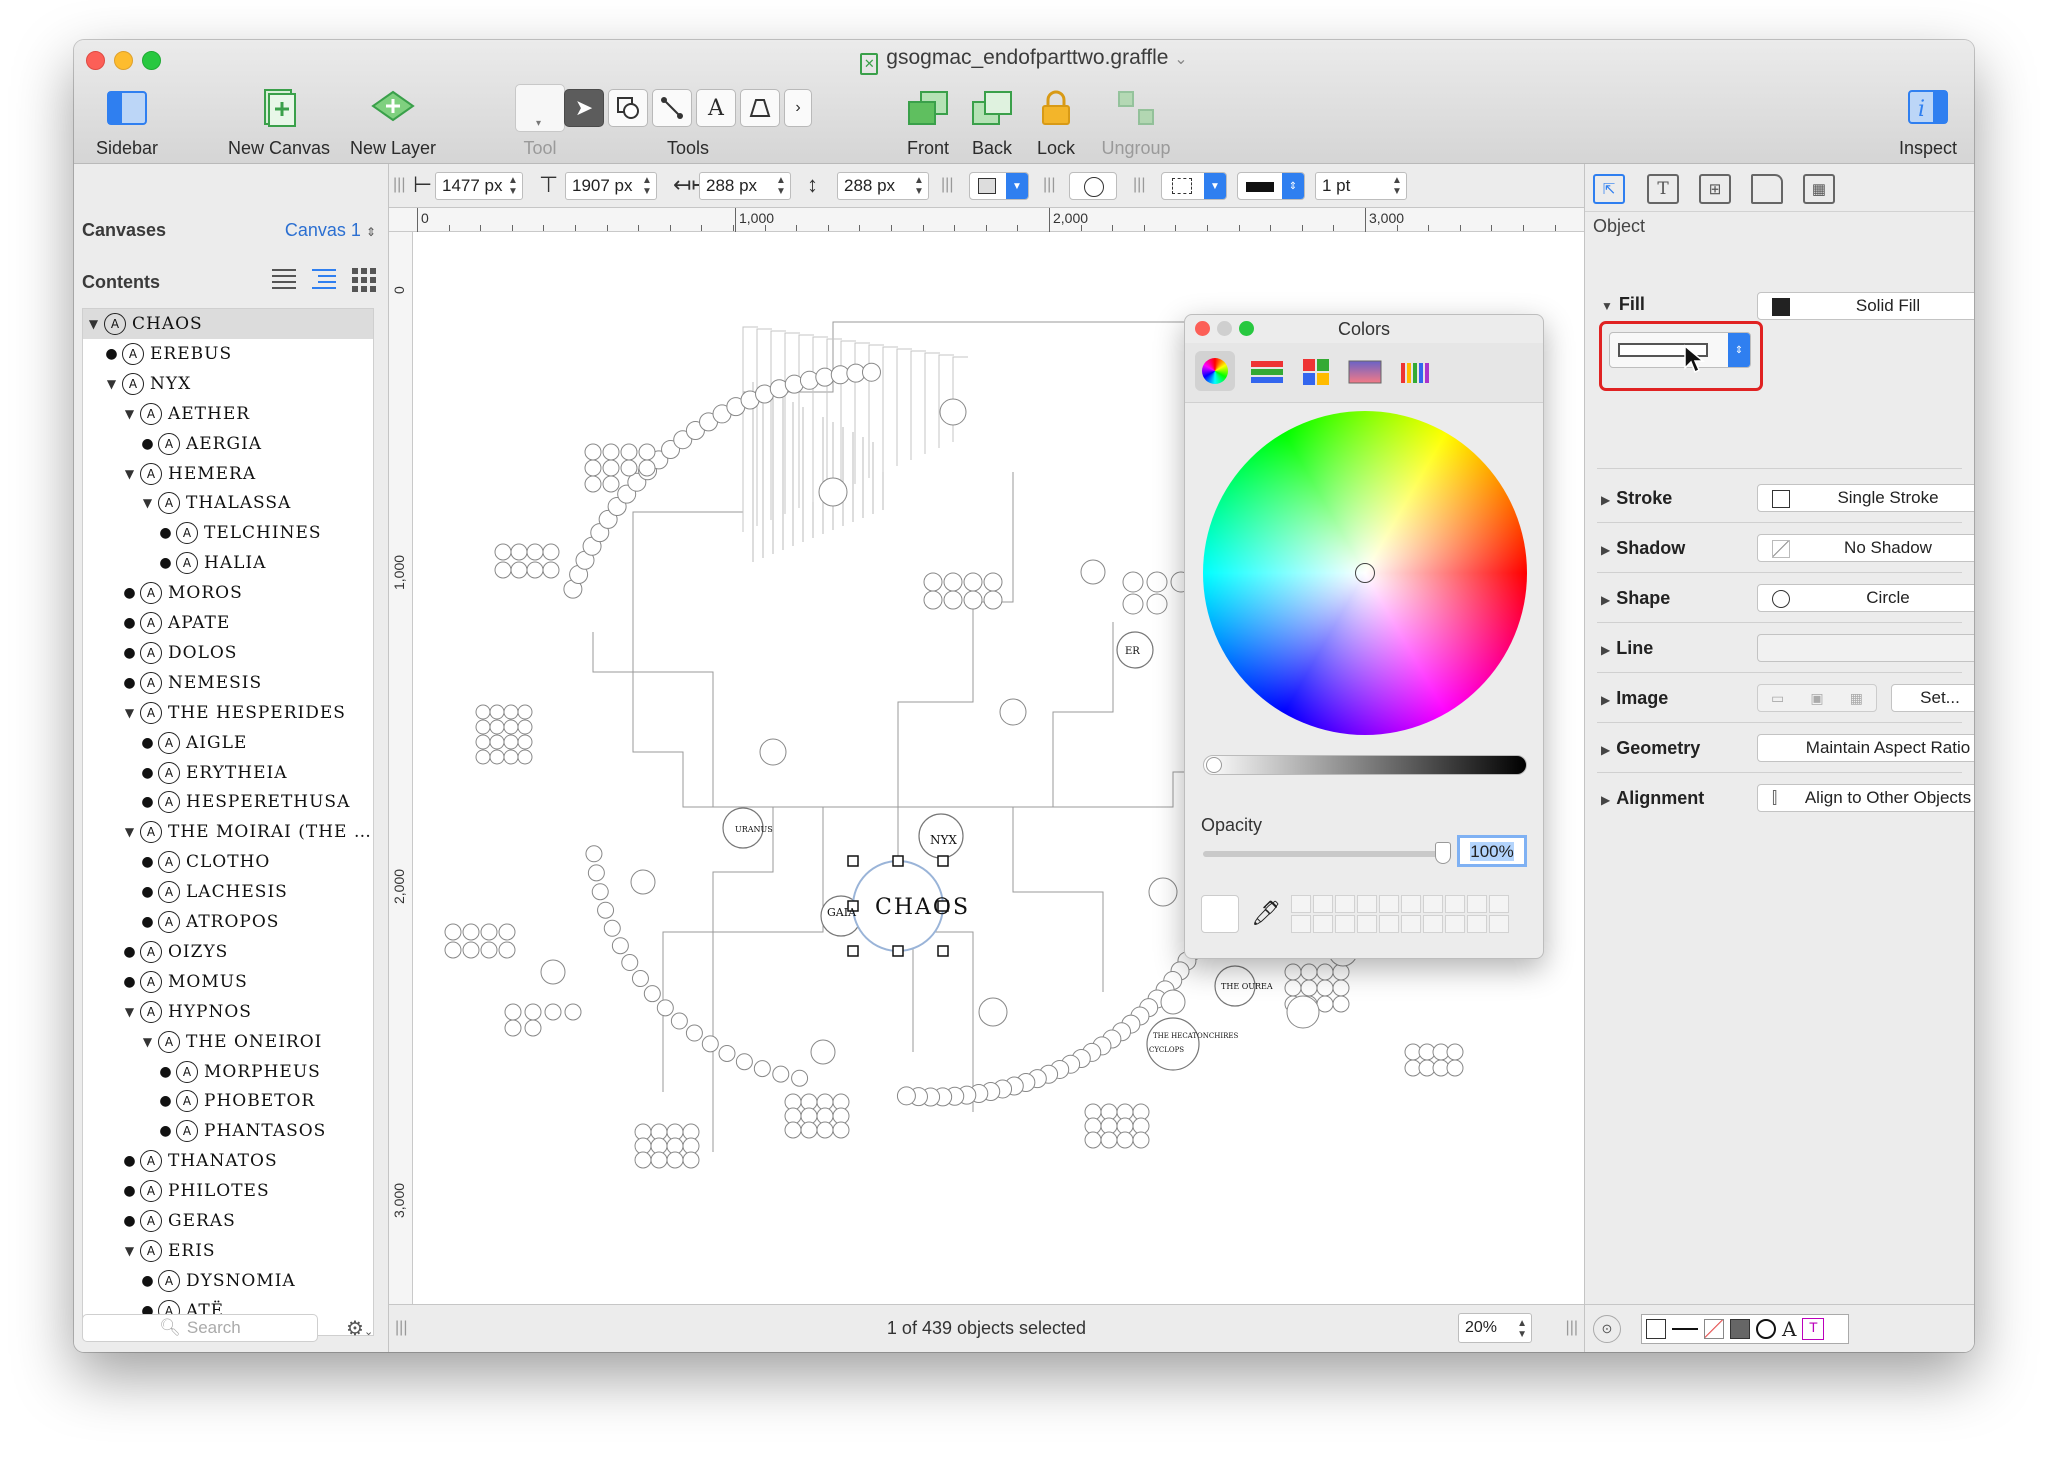  What do you see at coordinates (1865, 748) in the screenshot?
I see `geometry-popup: Maintain Aspect Ratio⇕` at bounding box center [1865, 748].